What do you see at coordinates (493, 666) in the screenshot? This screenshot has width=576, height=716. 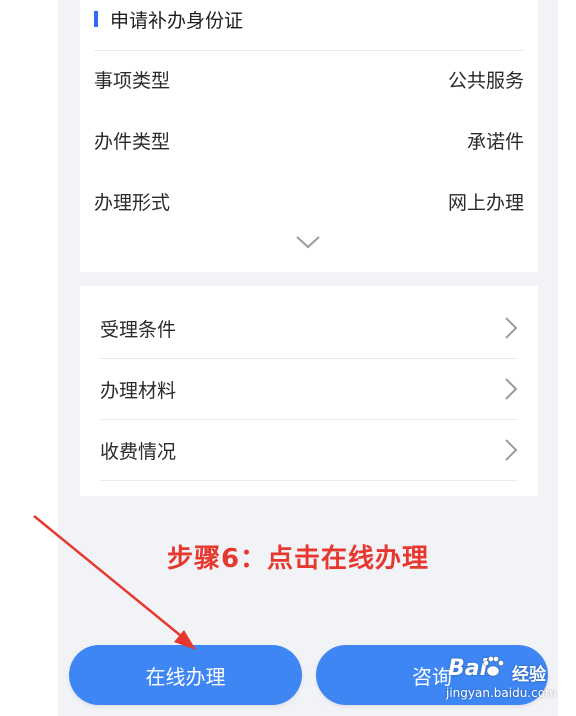 I see `paw-icon` at bounding box center [493, 666].